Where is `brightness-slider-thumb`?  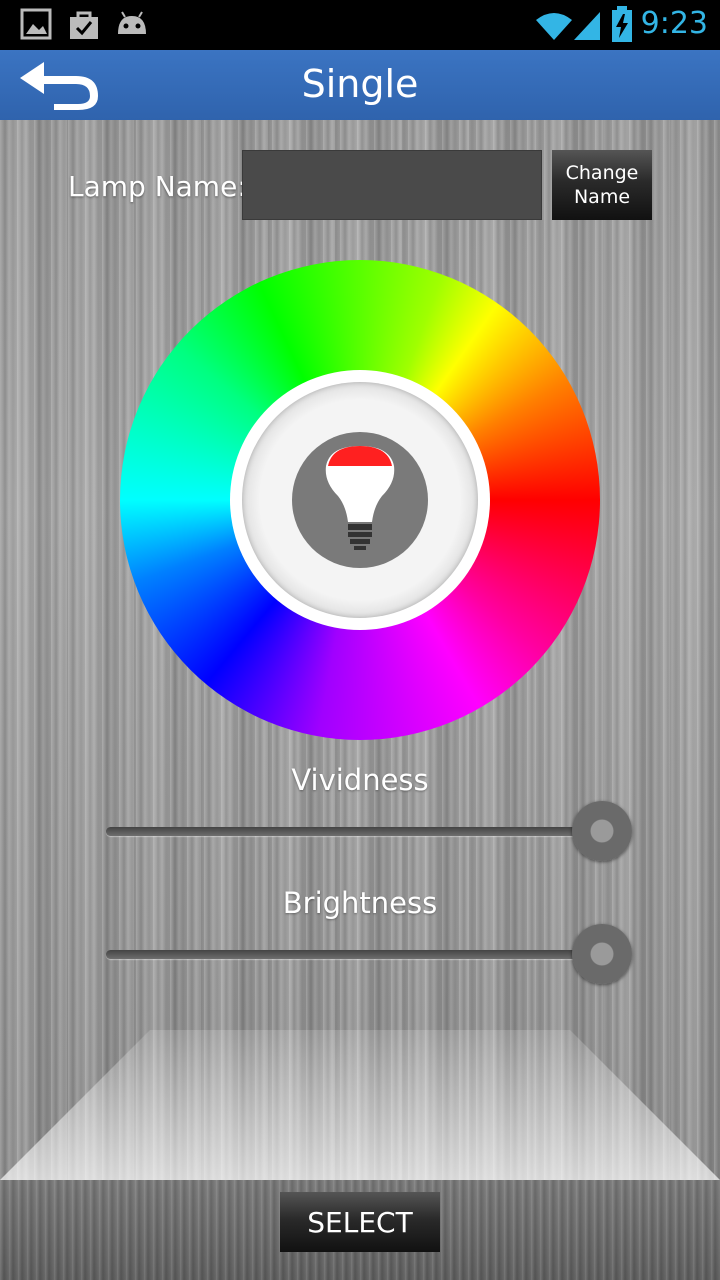 brightness-slider-thumb is located at coordinates (602, 954).